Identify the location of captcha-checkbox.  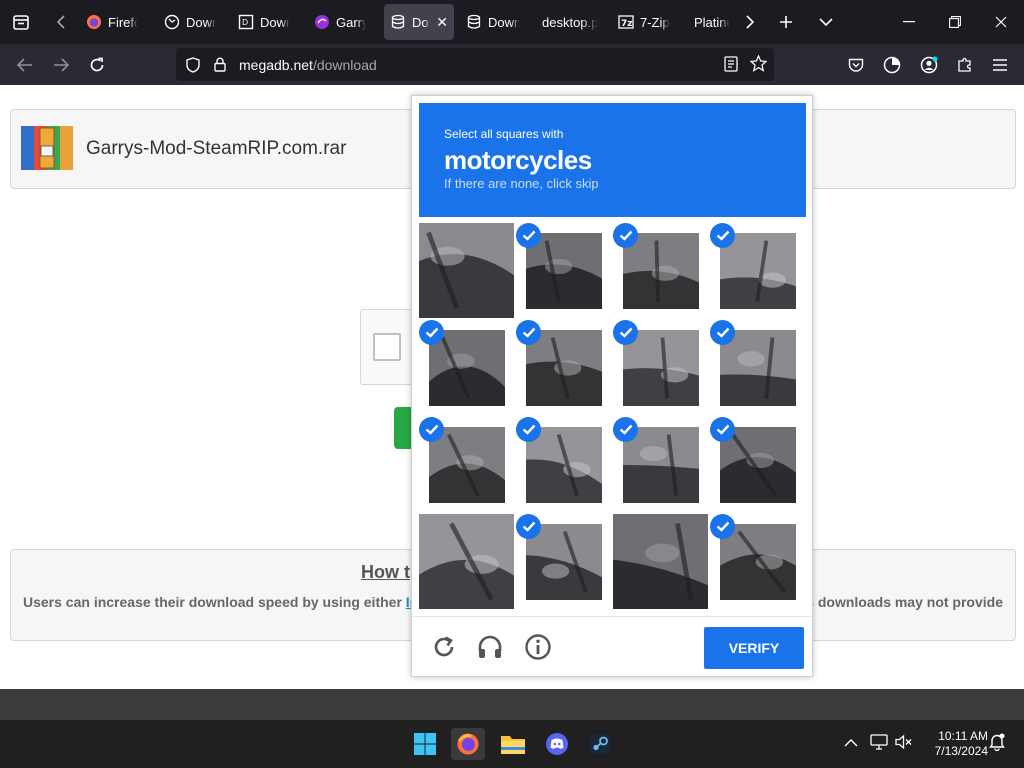
(387, 347).